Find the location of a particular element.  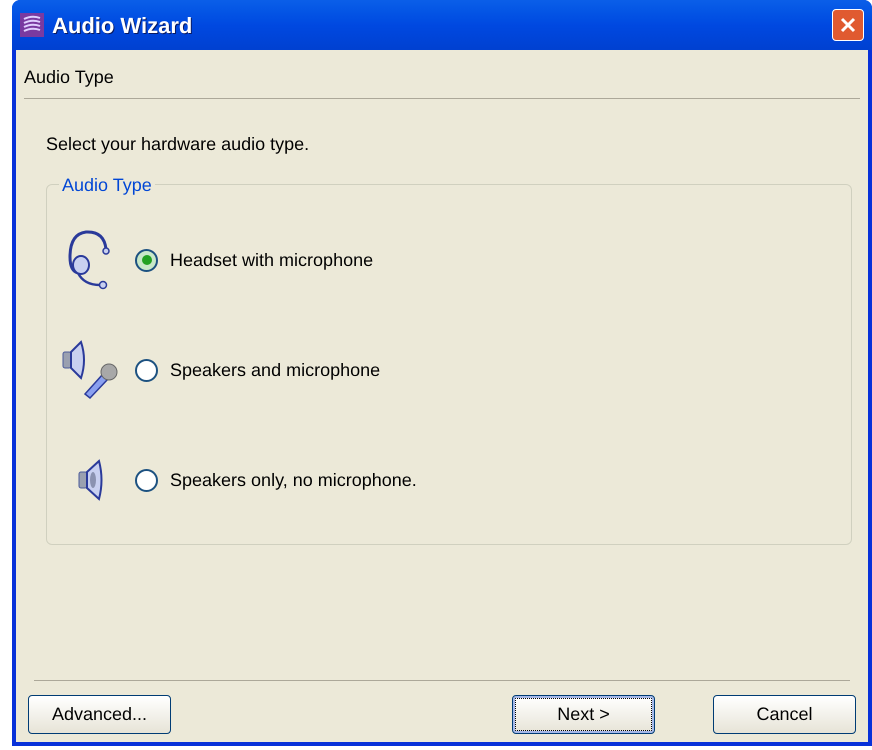

radio-option: Headset with microphone is located at coordinates (254, 260).